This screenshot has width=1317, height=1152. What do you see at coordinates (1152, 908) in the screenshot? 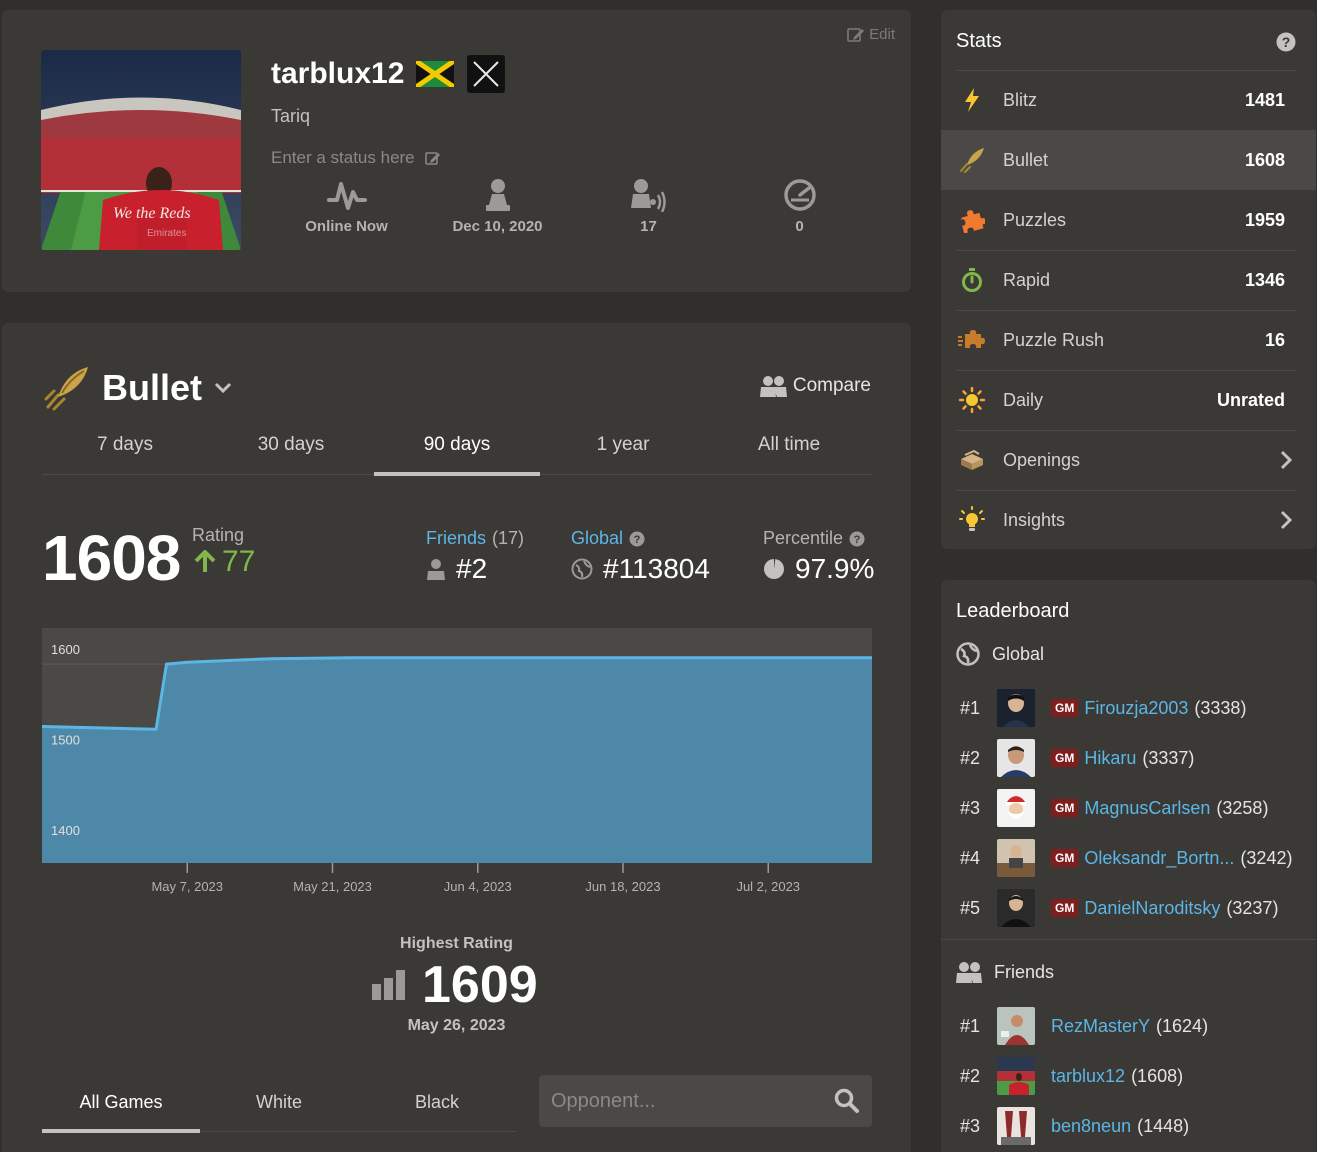
I see `lb-username: DanielNaroditsky` at bounding box center [1152, 908].